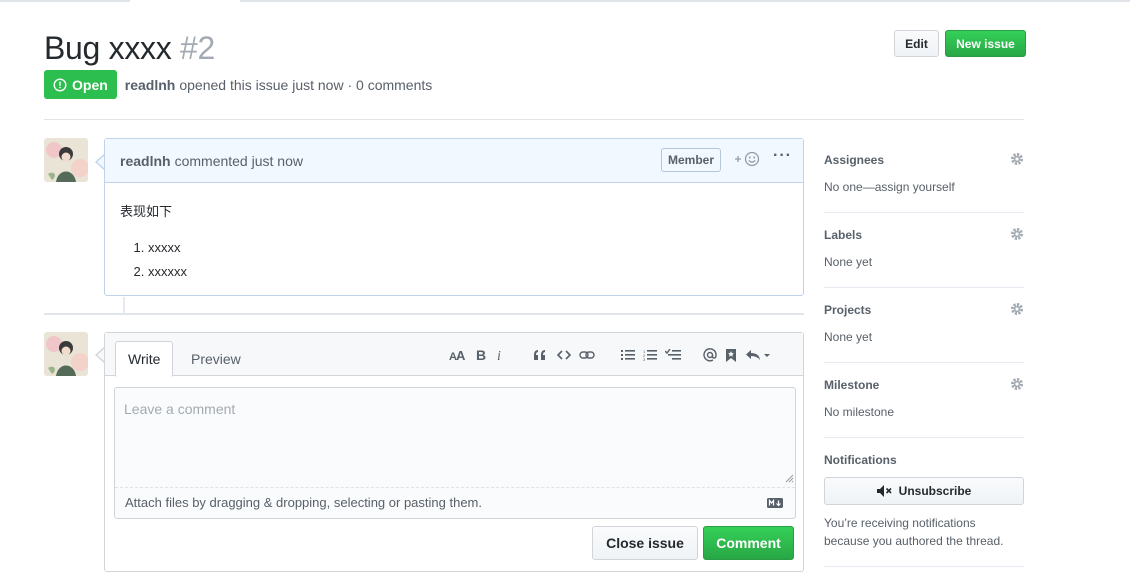 The height and width of the screenshot is (578, 1130). I want to click on ordered-list-icon: 123, so click(650, 355).